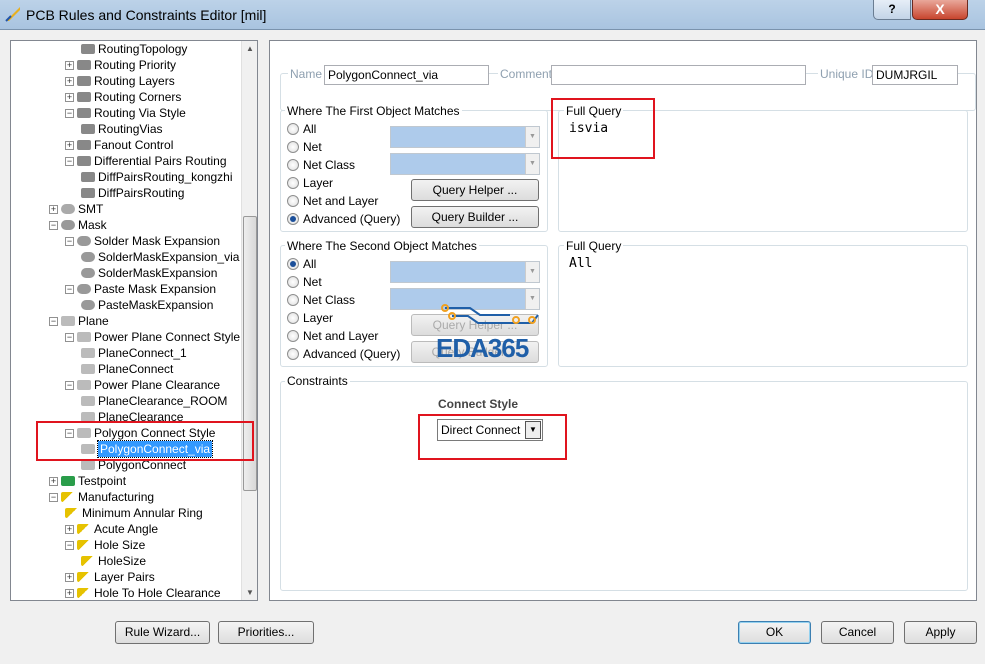 Image resolution: width=985 pixels, height=664 pixels. What do you see at coordinates (76, 209) in the screenshot?
I see `tree-item: + SMT` at bounding box center [76, 209].